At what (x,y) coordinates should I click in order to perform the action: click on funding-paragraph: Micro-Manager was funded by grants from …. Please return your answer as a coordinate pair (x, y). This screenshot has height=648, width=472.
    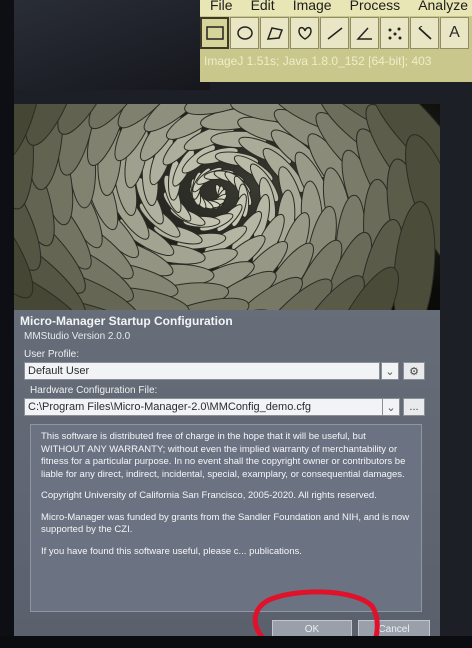
    Looking at the image, I should click on (225, 523).